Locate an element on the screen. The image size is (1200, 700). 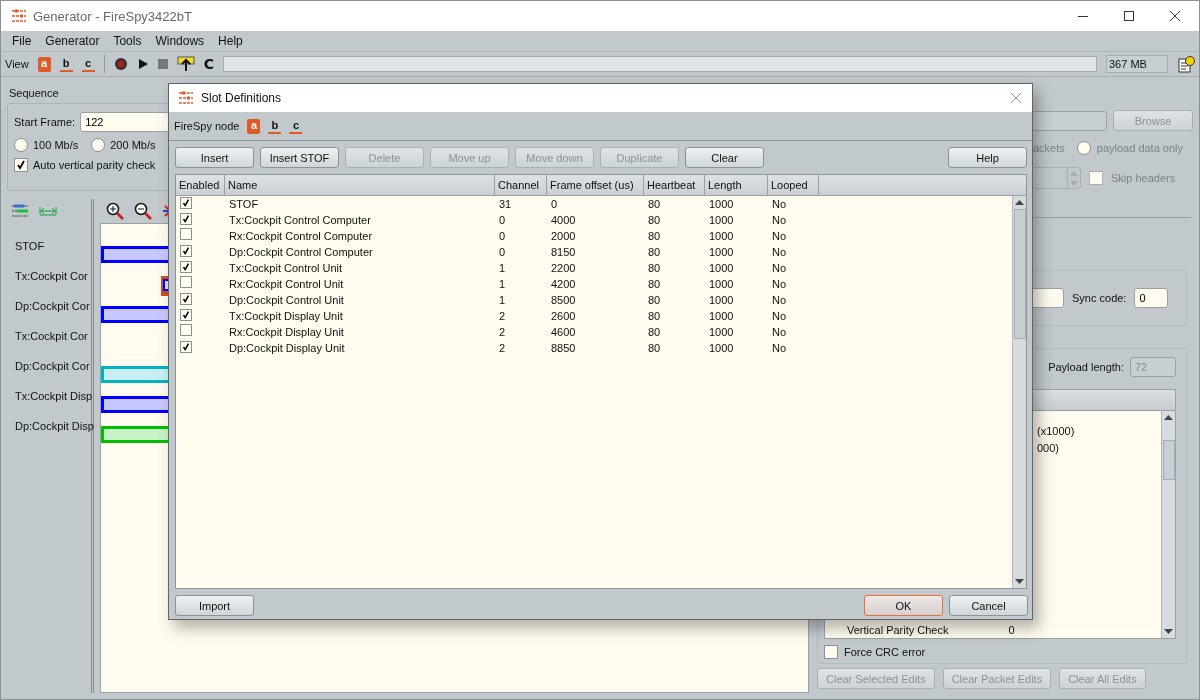
upload-icon is located at coordinates (185, 64).